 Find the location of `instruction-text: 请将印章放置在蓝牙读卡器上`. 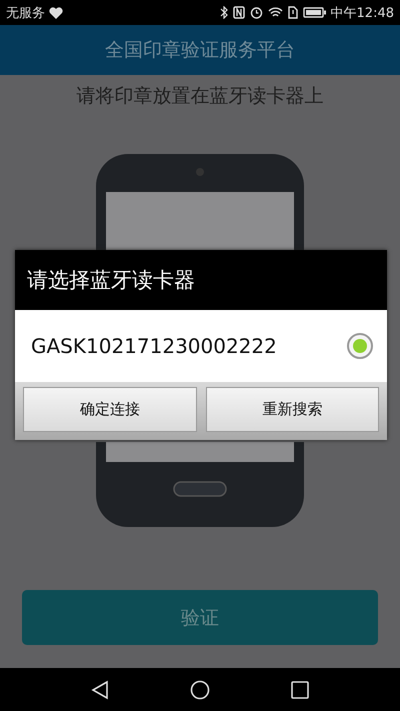

instruction-text: 请将印章放置在蓝牙读卡器上 is located at coordinates (200, 96).